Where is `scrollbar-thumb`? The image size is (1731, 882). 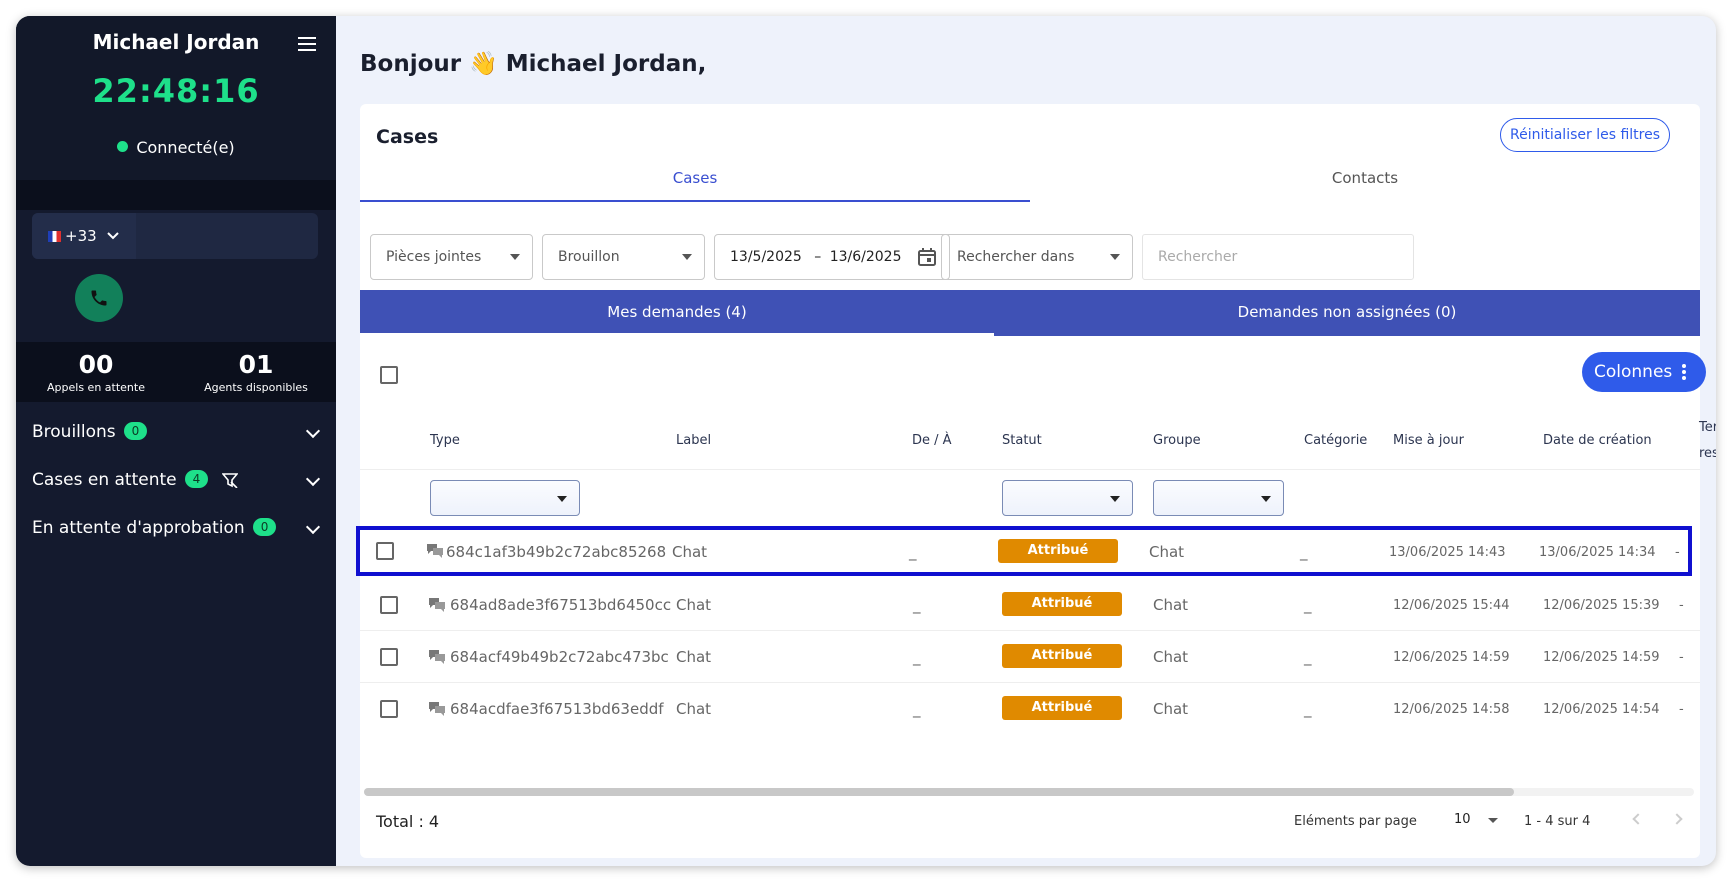
scrollbar-thumb is located at coordinates (939, 792).